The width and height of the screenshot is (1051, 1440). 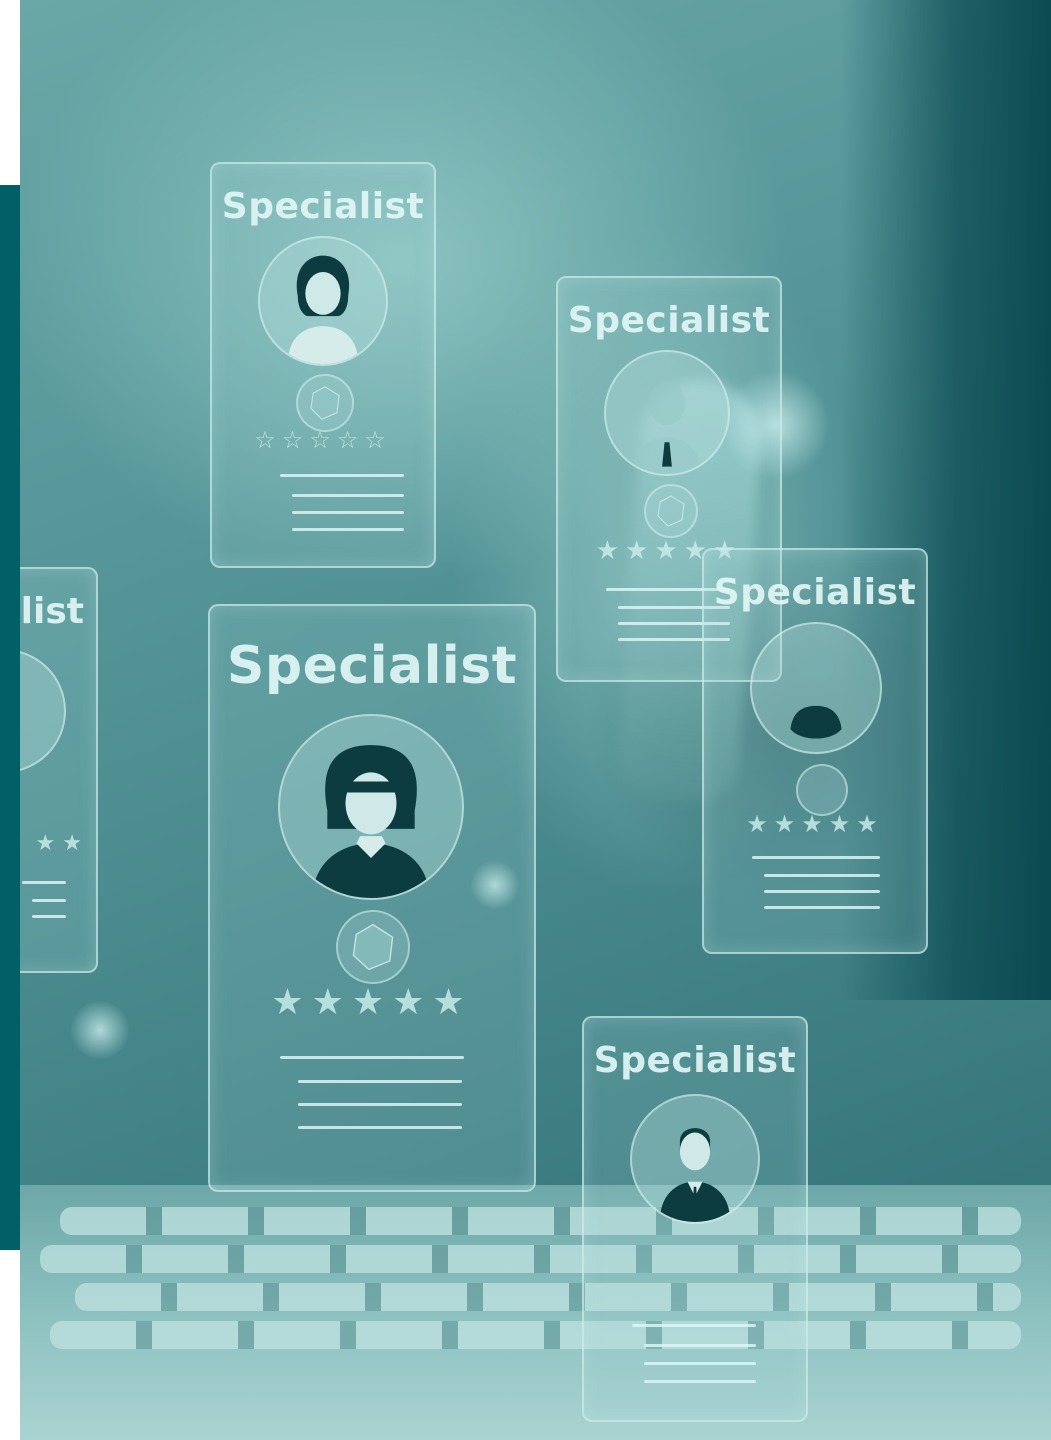 I want to click on profile-card: Specialist, so click(x=695, y=1219).